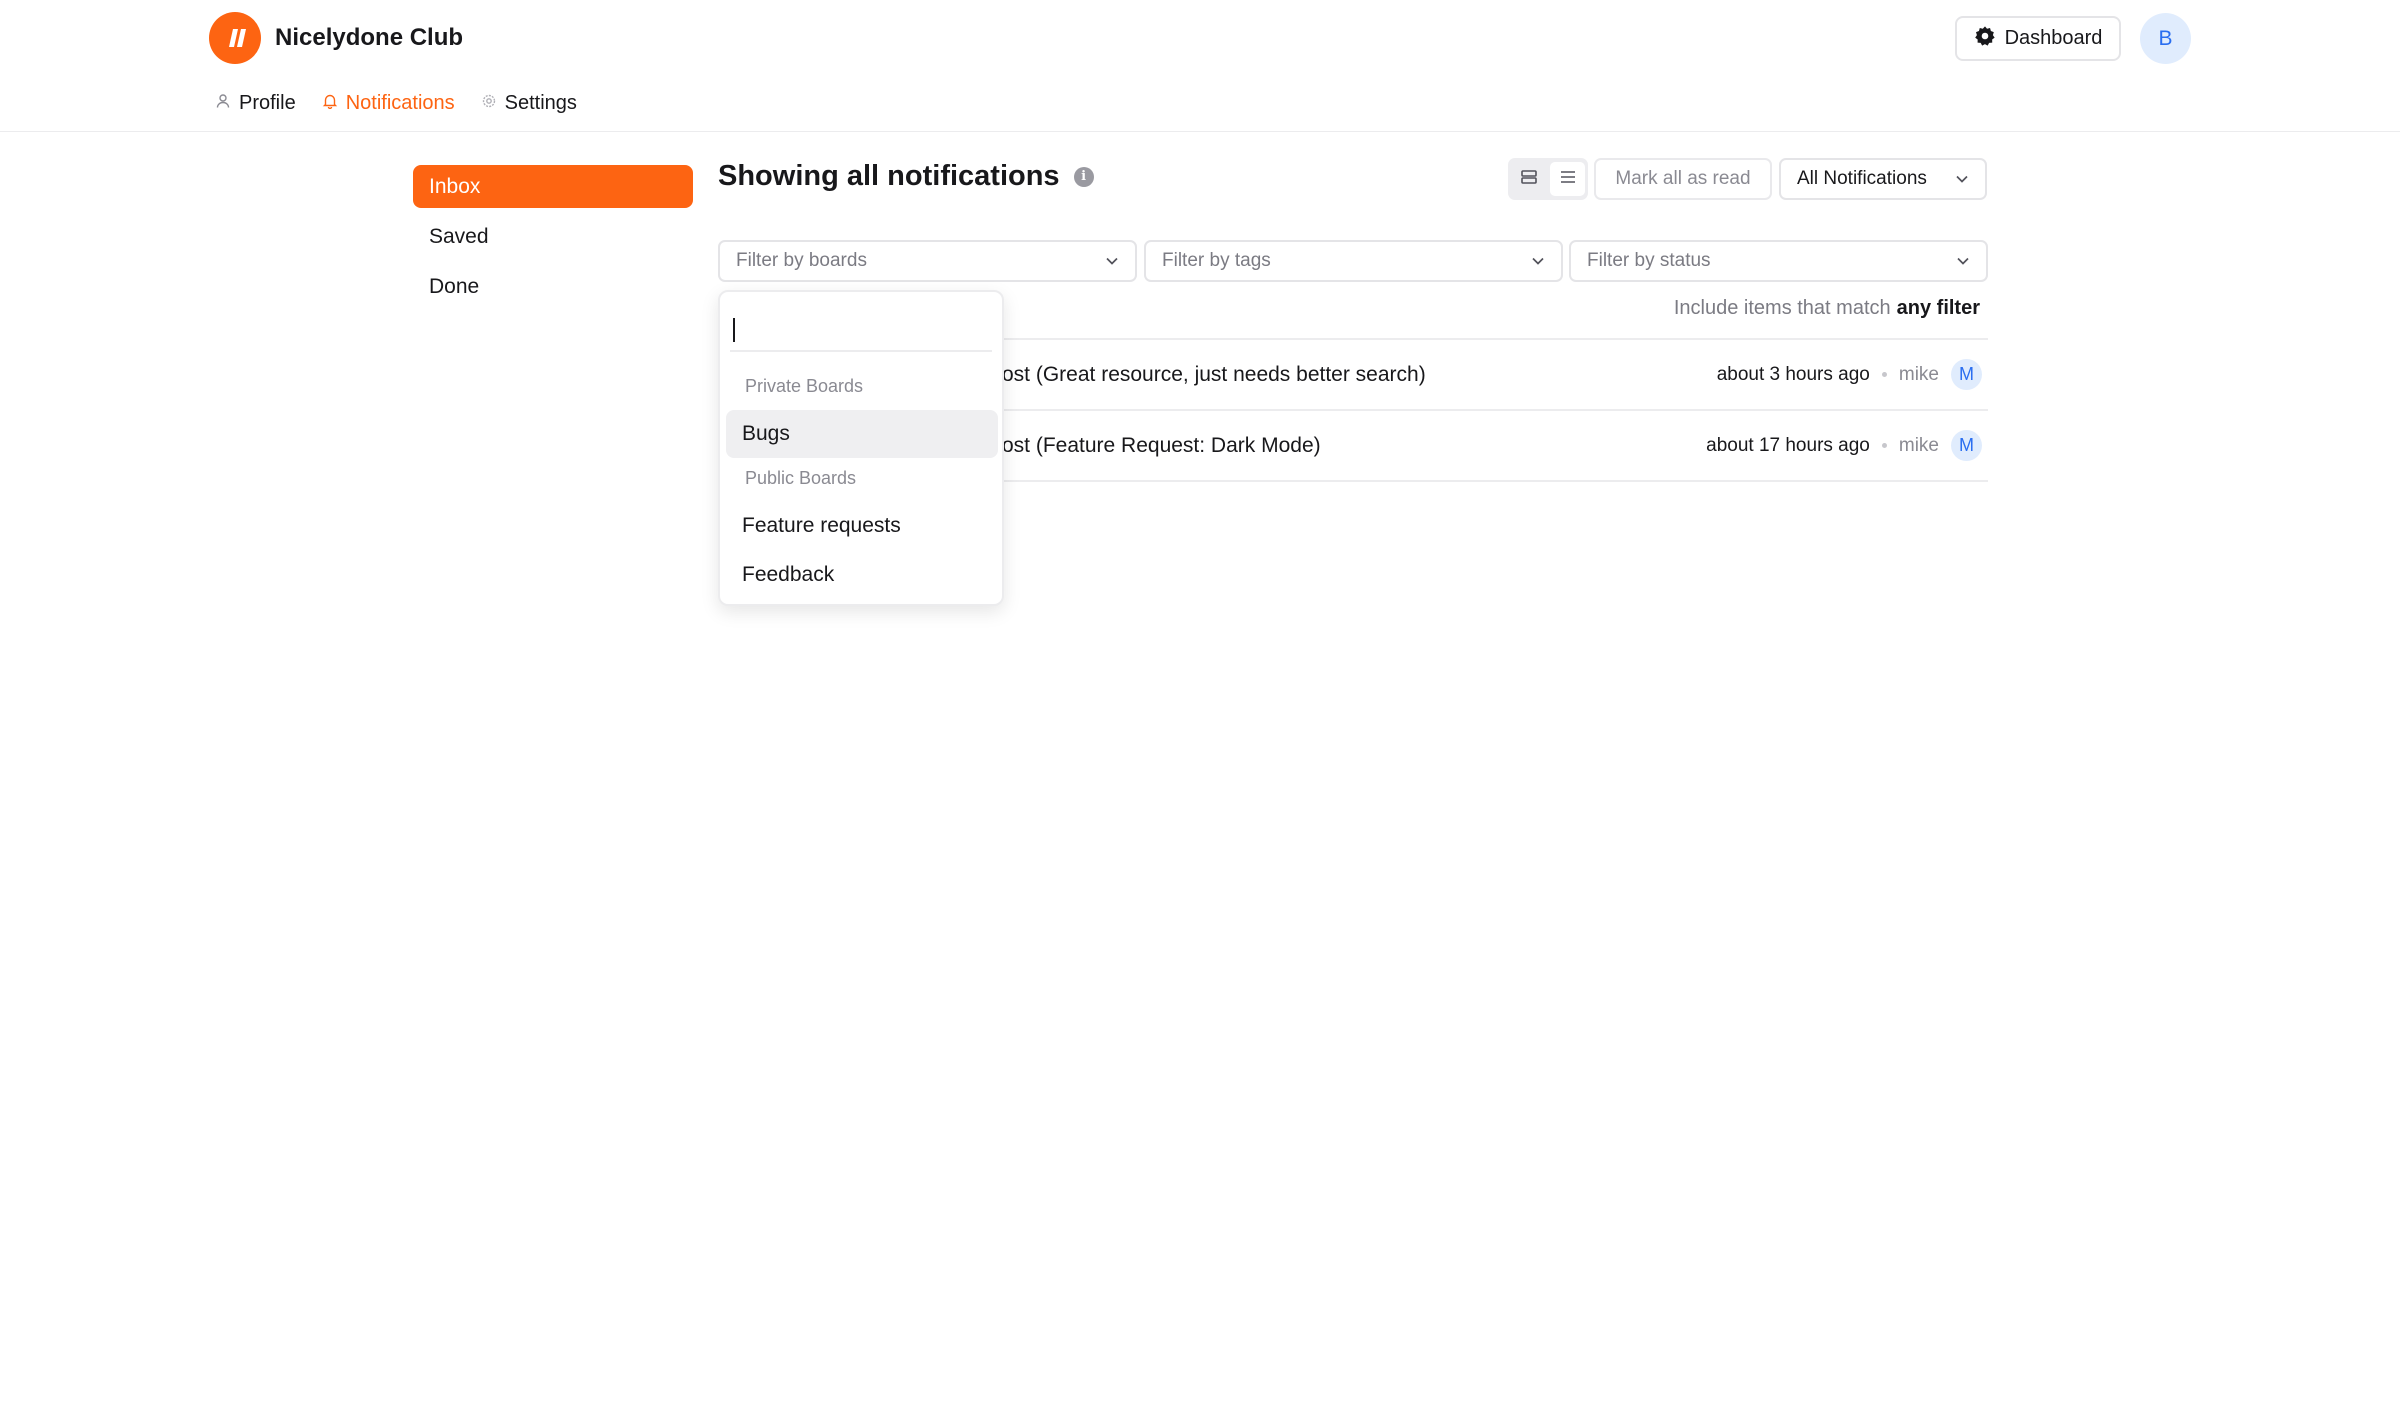 This screenshot has height=1412, width=2400. What do you see at coordinates (369, 37) in the screenshot?
I see `brand-name: Nicelydone Club` at bounding box center [369, 37].